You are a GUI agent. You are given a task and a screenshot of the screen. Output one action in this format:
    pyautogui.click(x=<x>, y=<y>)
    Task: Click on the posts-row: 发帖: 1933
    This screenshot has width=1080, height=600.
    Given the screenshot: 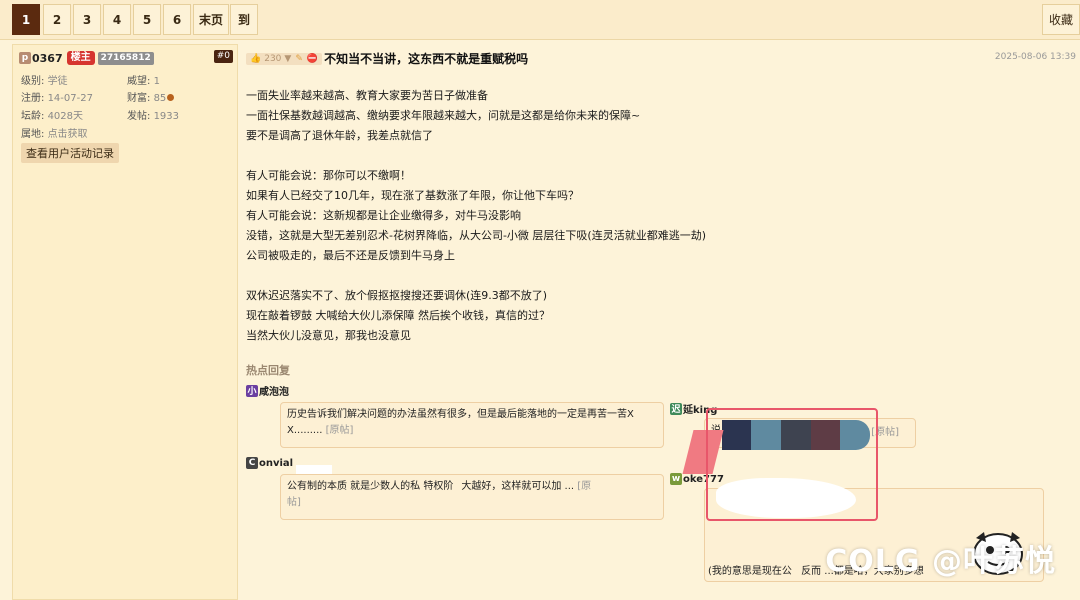 What is the action you would take?
    pyautogui.click(x=153, y=116)
    